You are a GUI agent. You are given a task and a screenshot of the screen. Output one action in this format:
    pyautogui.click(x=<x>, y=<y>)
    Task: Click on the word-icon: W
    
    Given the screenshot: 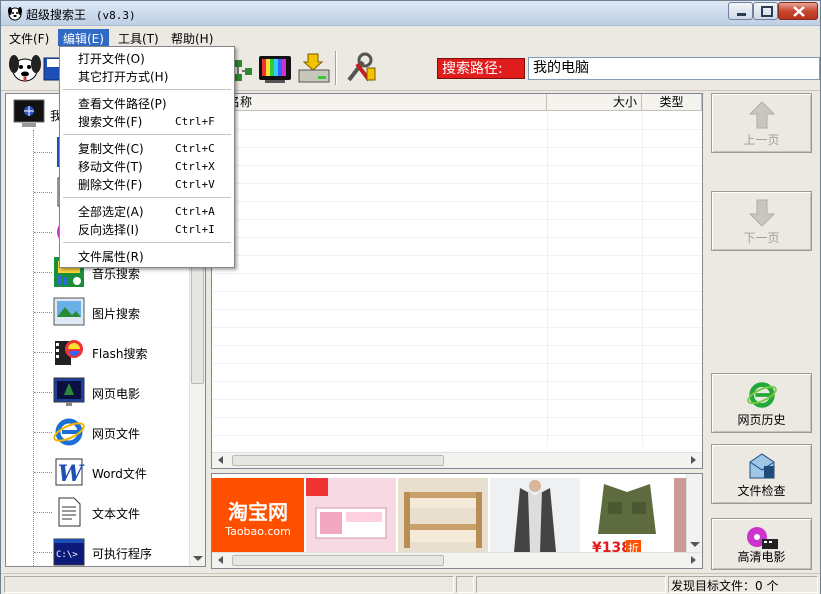 What is the action you would take?
    pyautogui.click(x=70, y=472)
    